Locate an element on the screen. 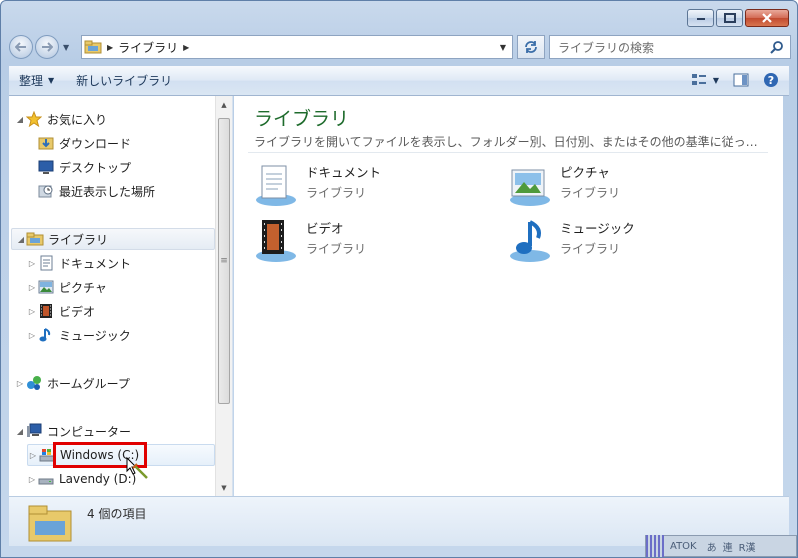 The width and height of the screenshot is (798, 558). nav-item-label: ダウンロード is located at coordinates (95, 143).